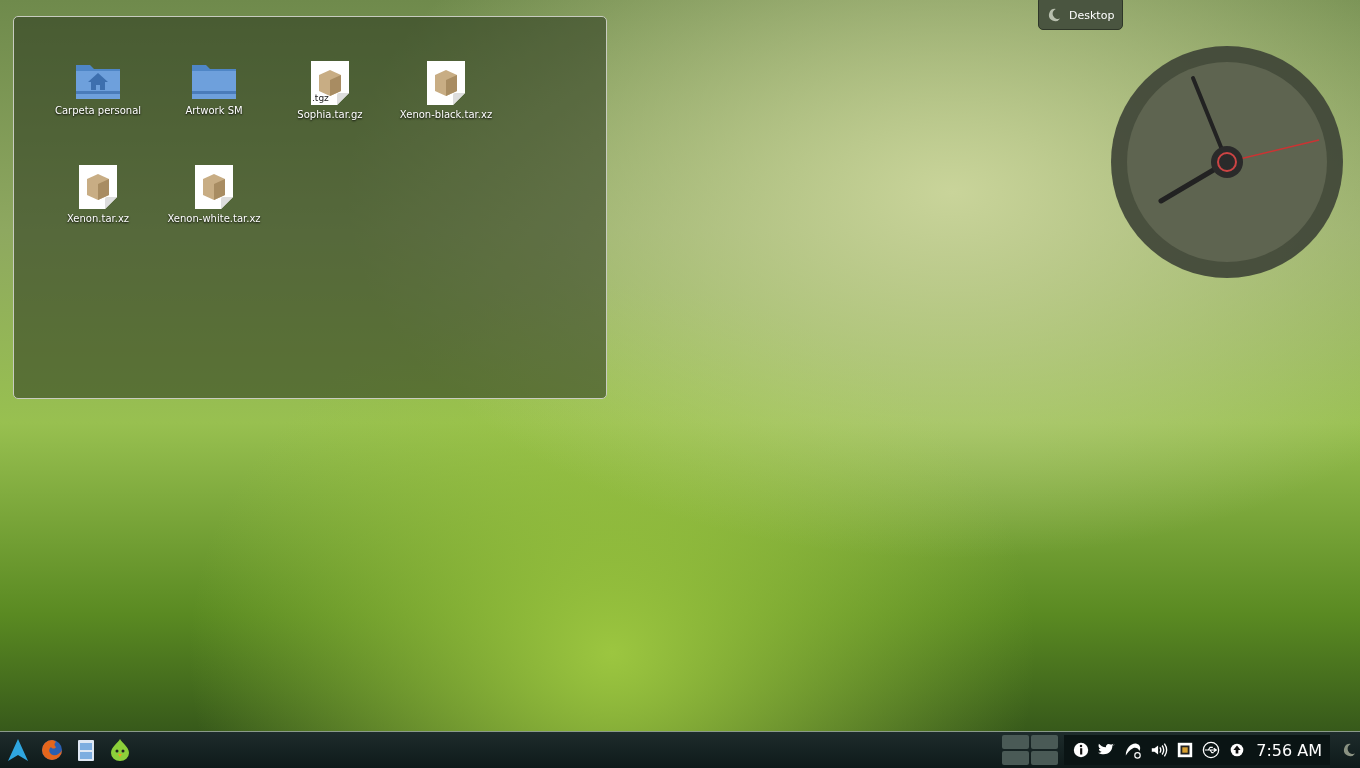  I want to click on menu-icon, so click(18, 750).